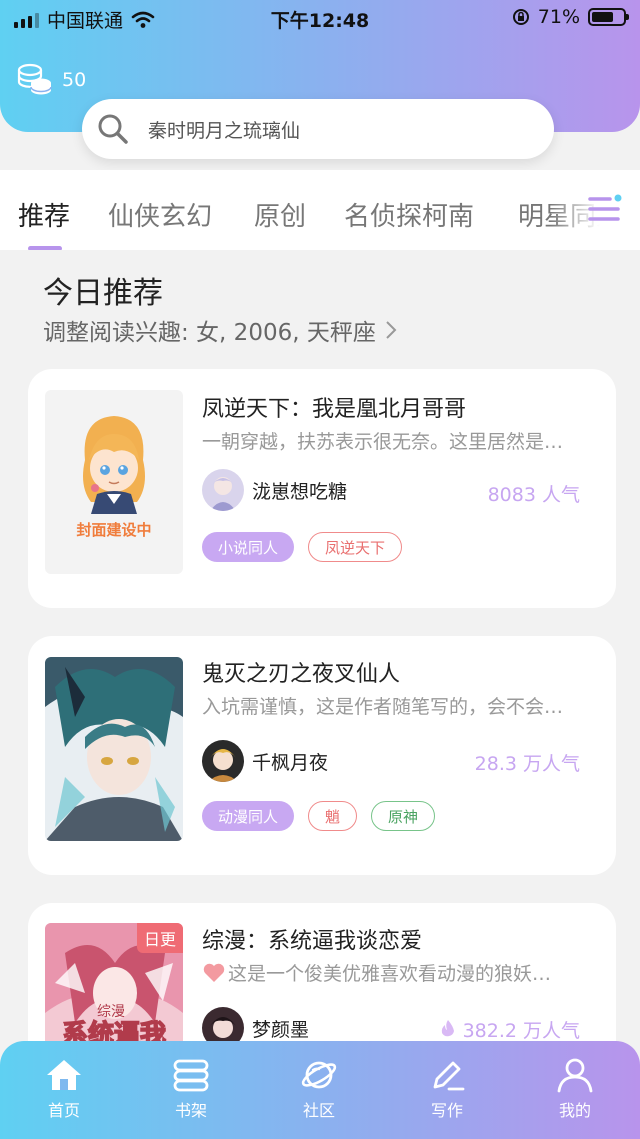 The width and height of the screenshot is (640, 1139). I want to click on anime-character-image, so click(114, 749).